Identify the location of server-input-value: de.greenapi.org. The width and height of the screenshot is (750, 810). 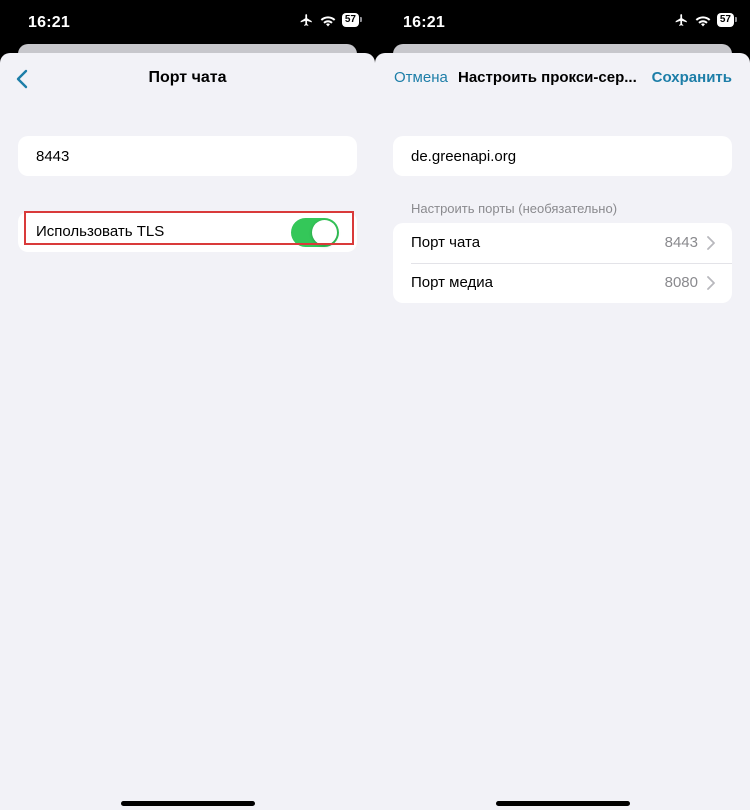
(464, 156).